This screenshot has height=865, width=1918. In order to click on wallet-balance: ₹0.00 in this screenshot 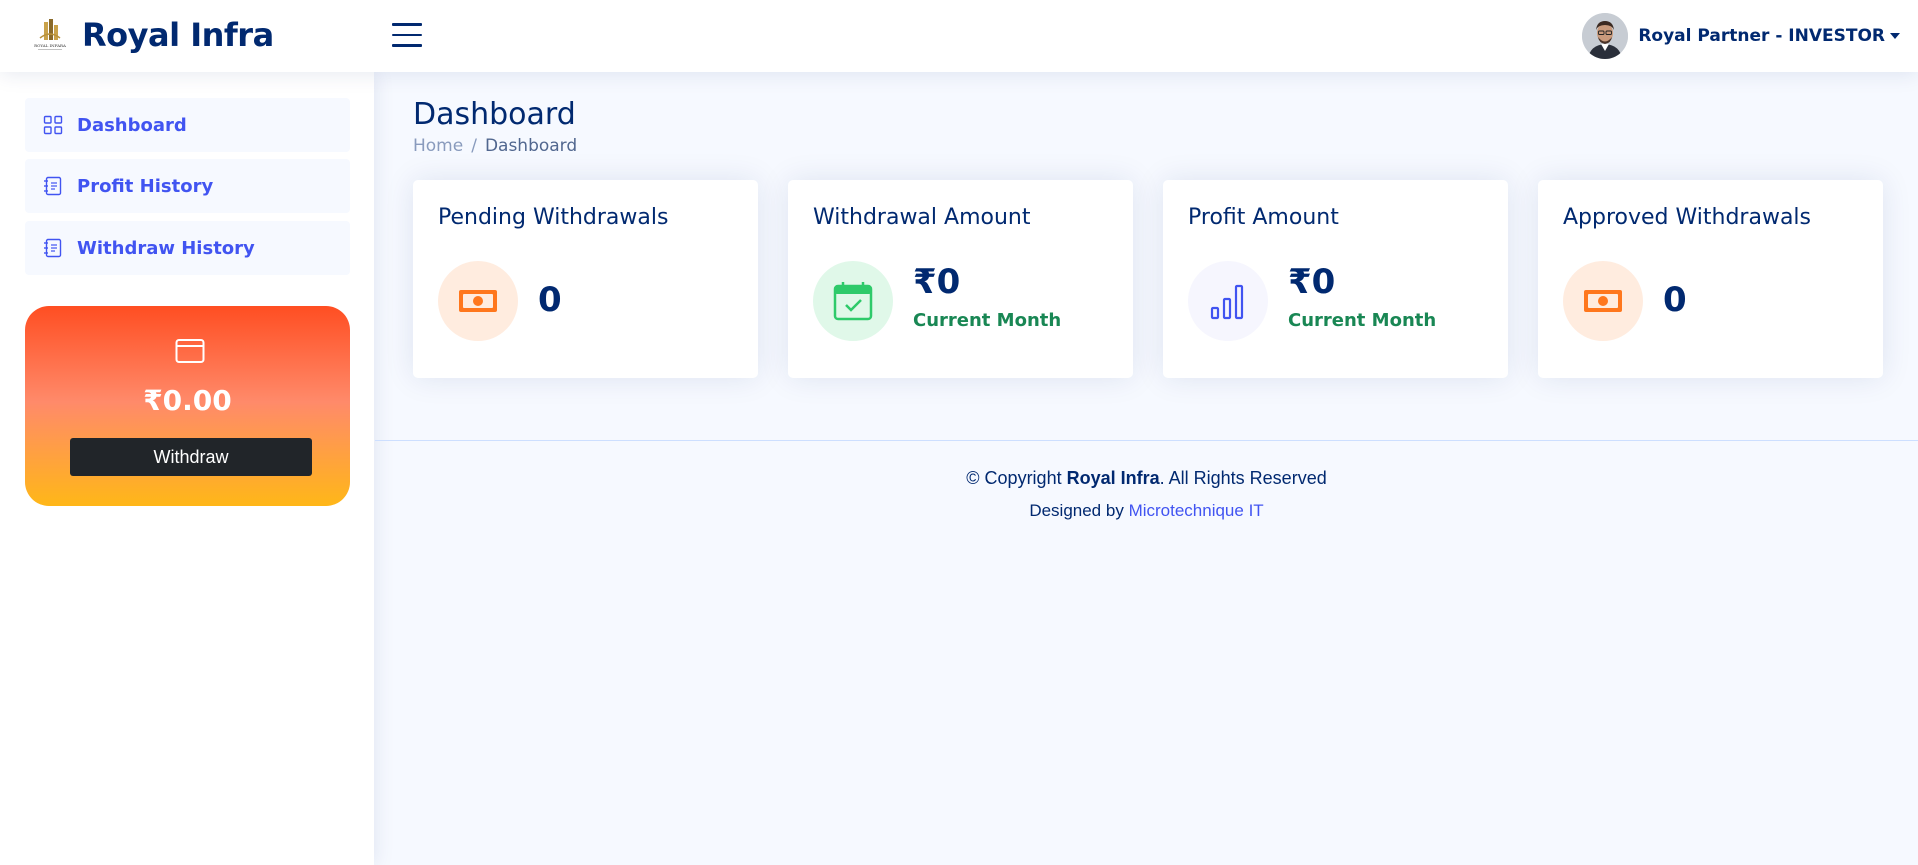, I will do `click(187, 400)`.